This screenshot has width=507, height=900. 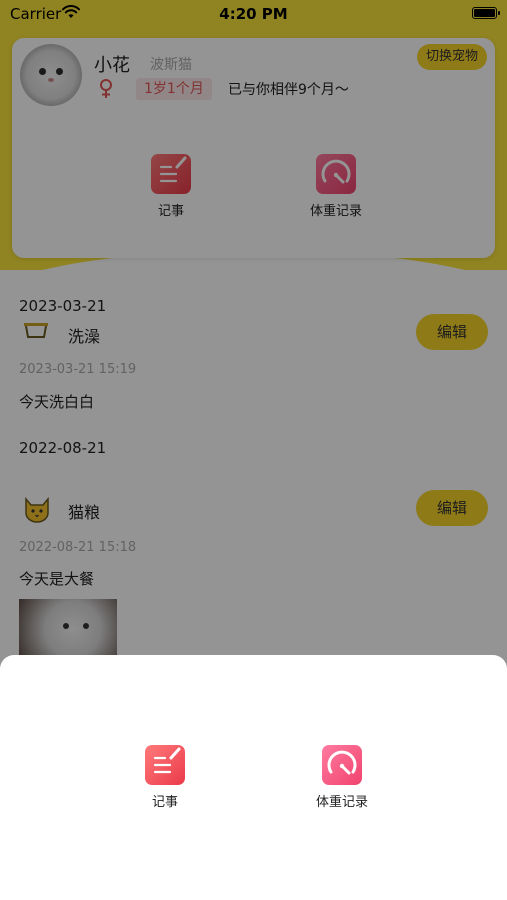 What do you see at coordinates (165, 765) in the screenshot?
I see `note-icon` at bounding box center [165, 765].